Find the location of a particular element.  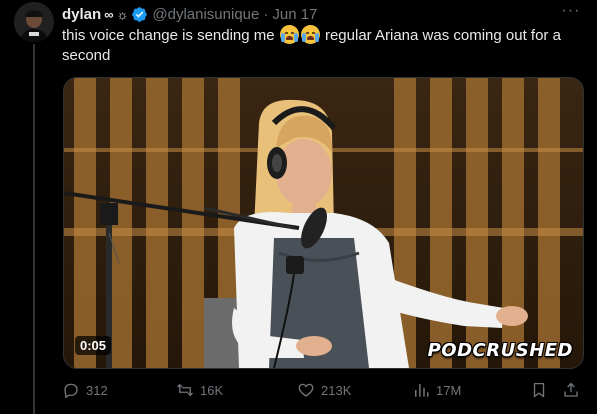

share-icon is located at coordinates (571, 389).